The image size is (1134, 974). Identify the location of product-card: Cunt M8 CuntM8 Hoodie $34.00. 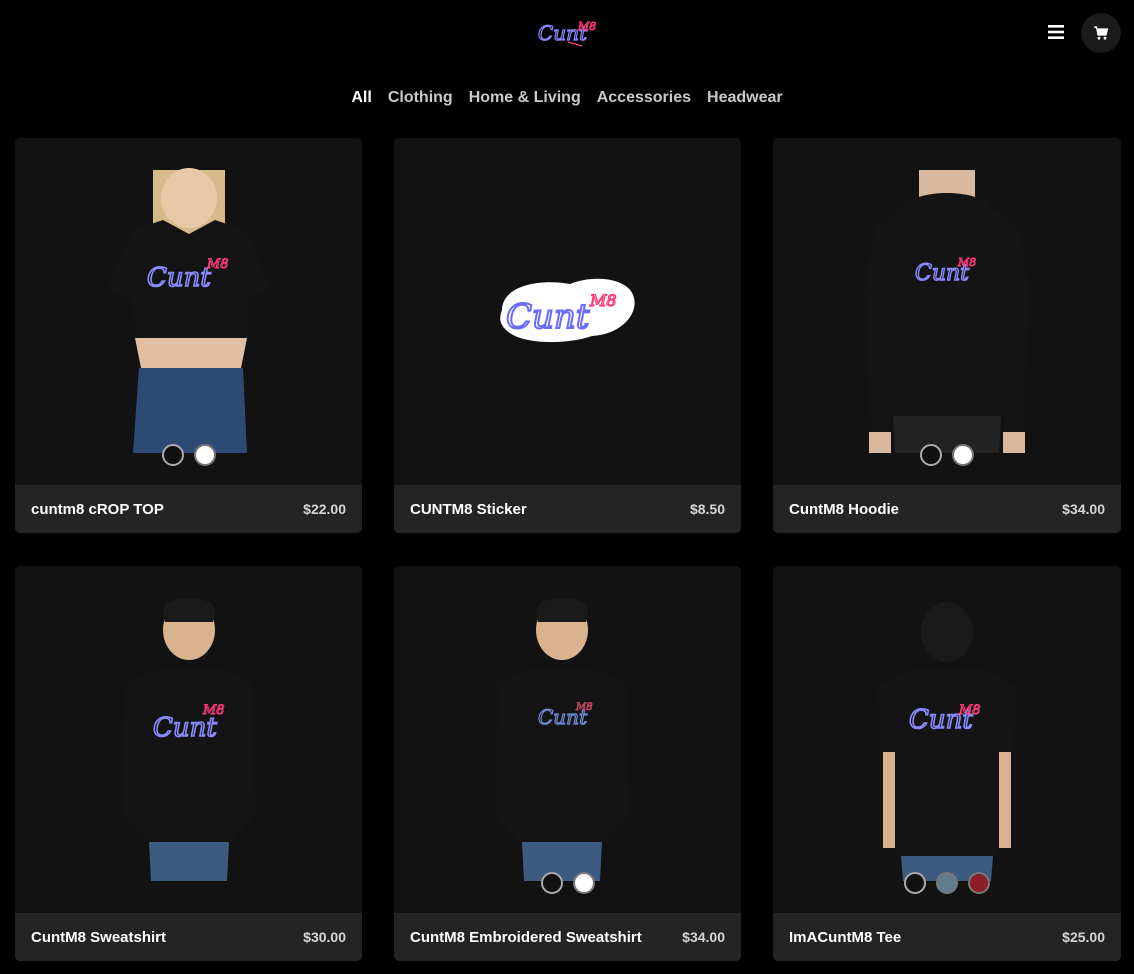
(947, 335).